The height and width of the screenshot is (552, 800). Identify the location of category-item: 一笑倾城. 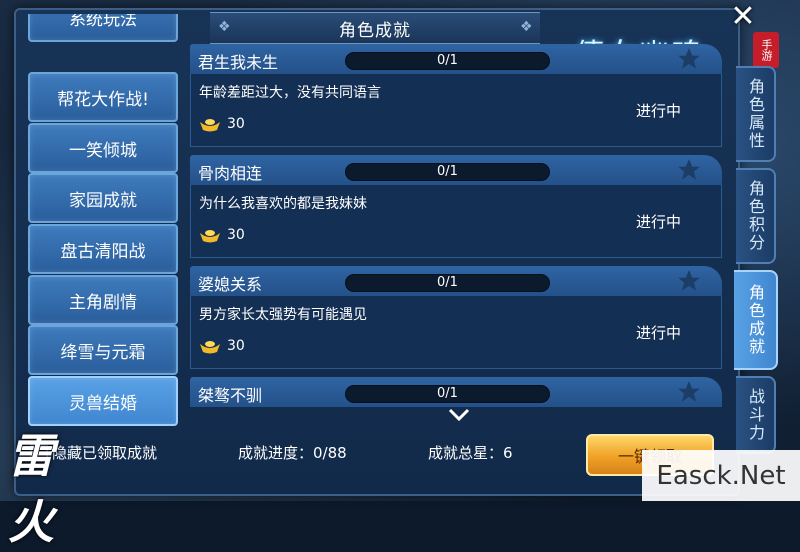
(103, 148).